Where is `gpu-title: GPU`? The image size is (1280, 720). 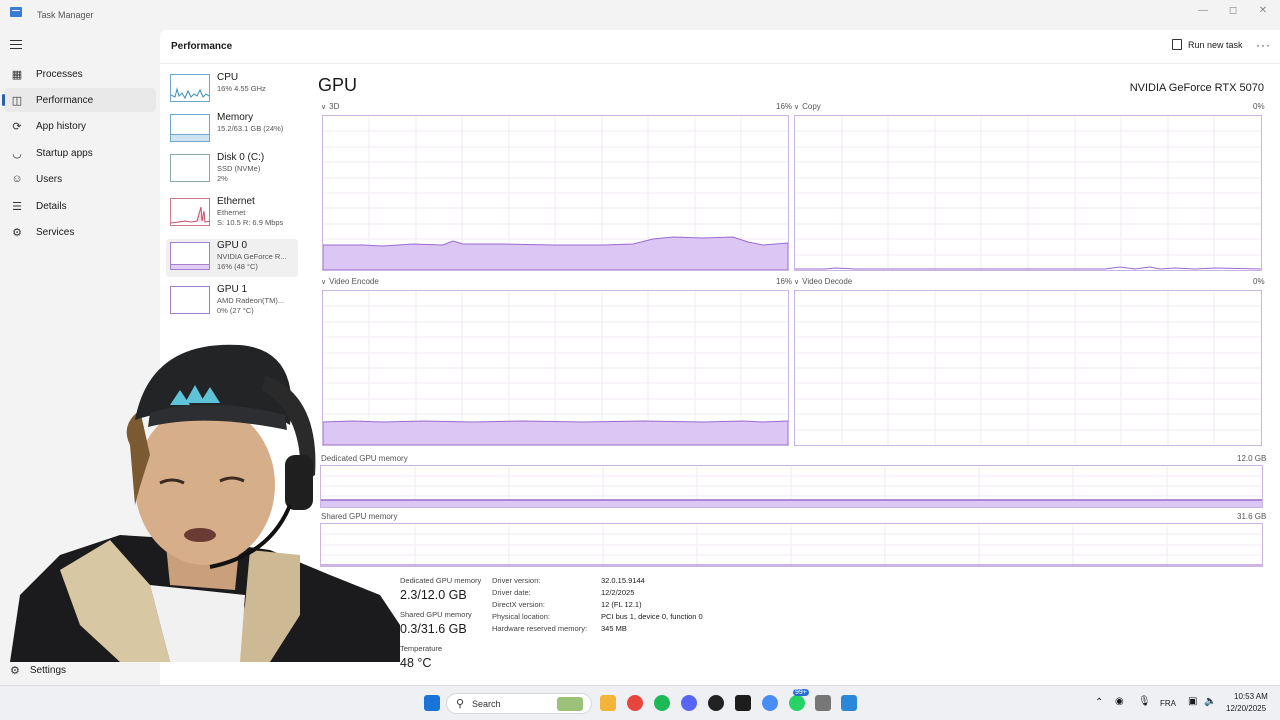 gpu-title: GPU is located at coordinates (338, 85).